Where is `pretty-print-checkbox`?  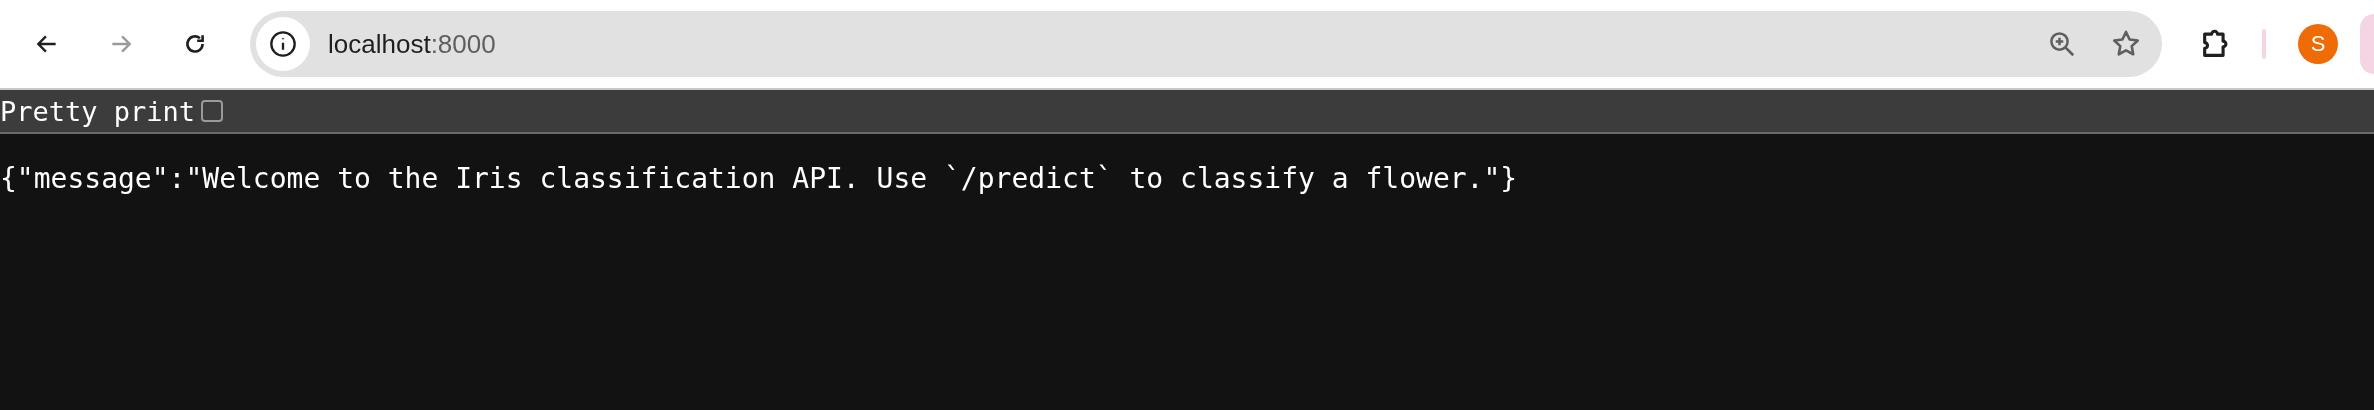
pretty-print-checkbox is located at coordinates (212, 111).